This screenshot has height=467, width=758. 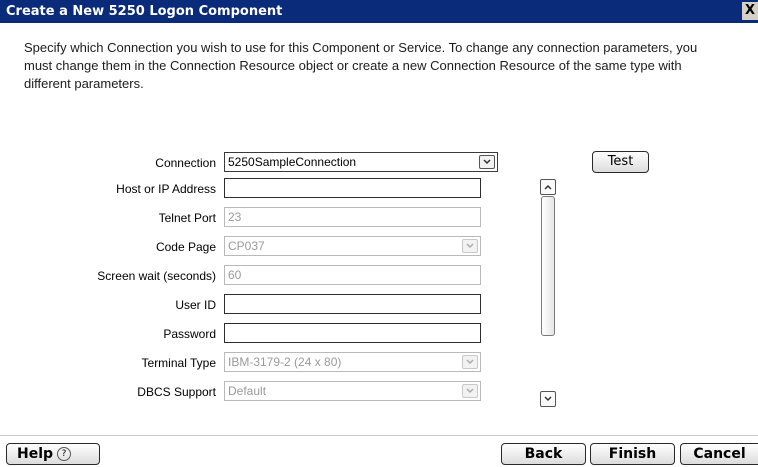 What do you see at coordinates (64, 454) in the screenshot?
I see `help-icon: ?` at bounding box center [64, 454].